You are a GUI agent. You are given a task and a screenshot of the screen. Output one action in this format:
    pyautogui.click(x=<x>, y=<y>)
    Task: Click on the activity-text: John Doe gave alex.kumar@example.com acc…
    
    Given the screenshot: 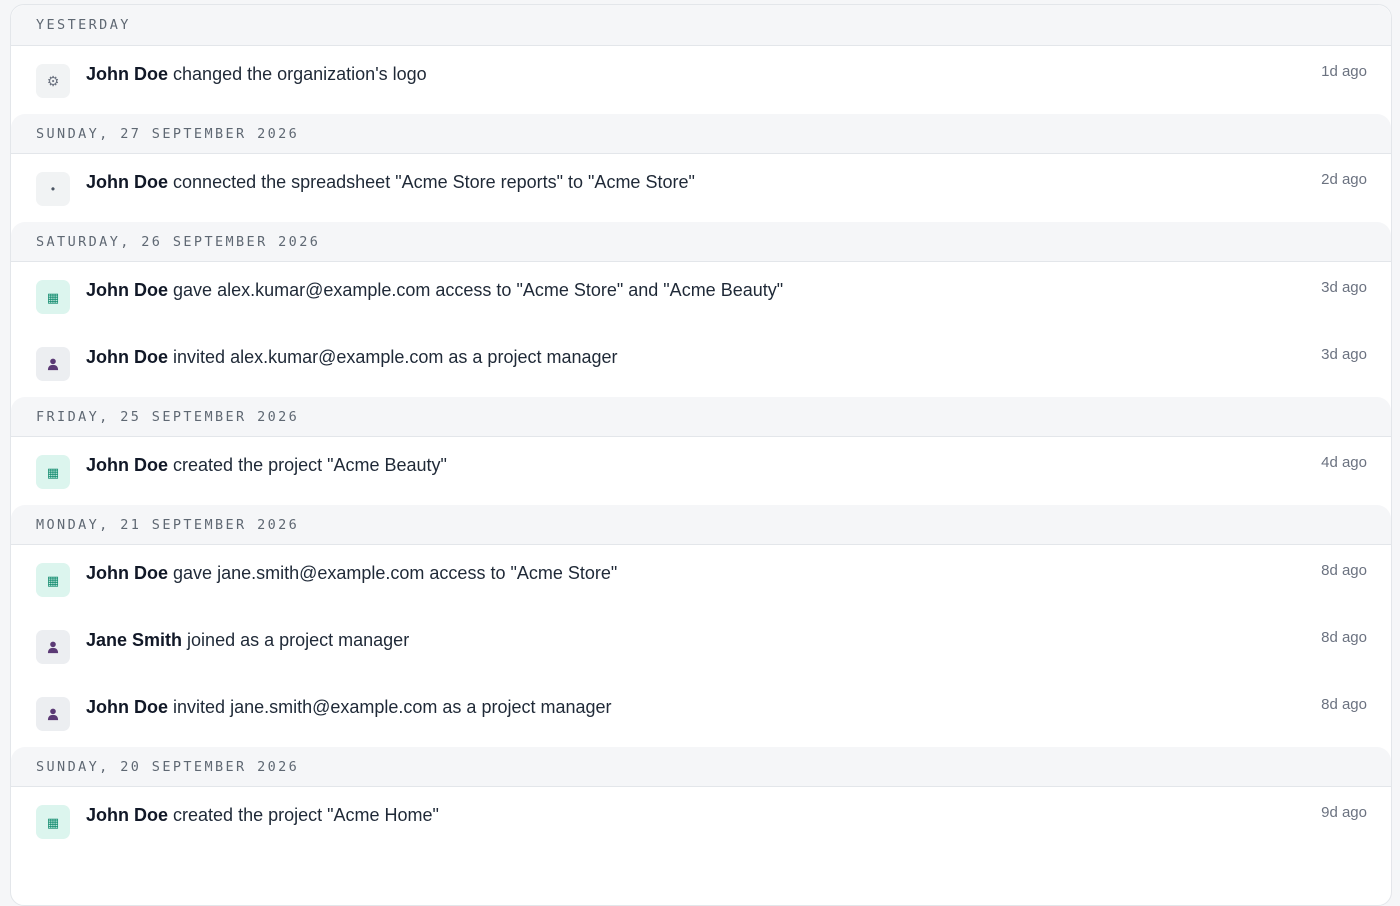 What is the action you would take?
    pyautogui.click(x=434, y=290)
    